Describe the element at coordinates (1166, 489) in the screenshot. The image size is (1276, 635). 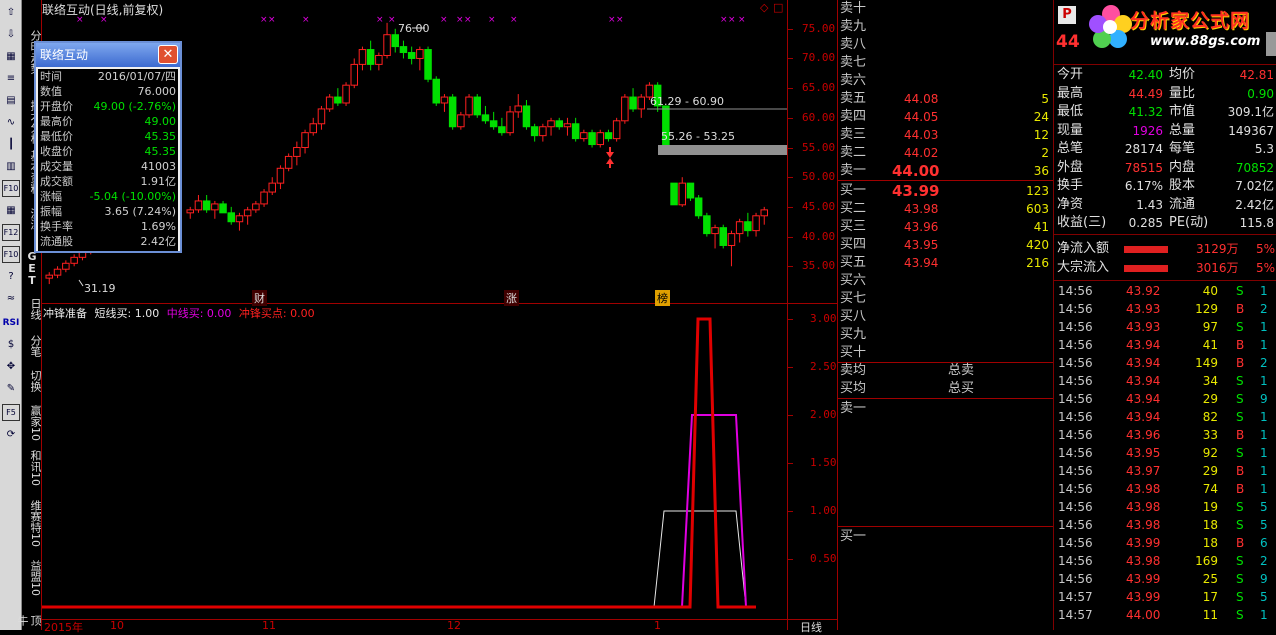
I see `tick-row: 14:56 43.98 74 B 1` at that location.